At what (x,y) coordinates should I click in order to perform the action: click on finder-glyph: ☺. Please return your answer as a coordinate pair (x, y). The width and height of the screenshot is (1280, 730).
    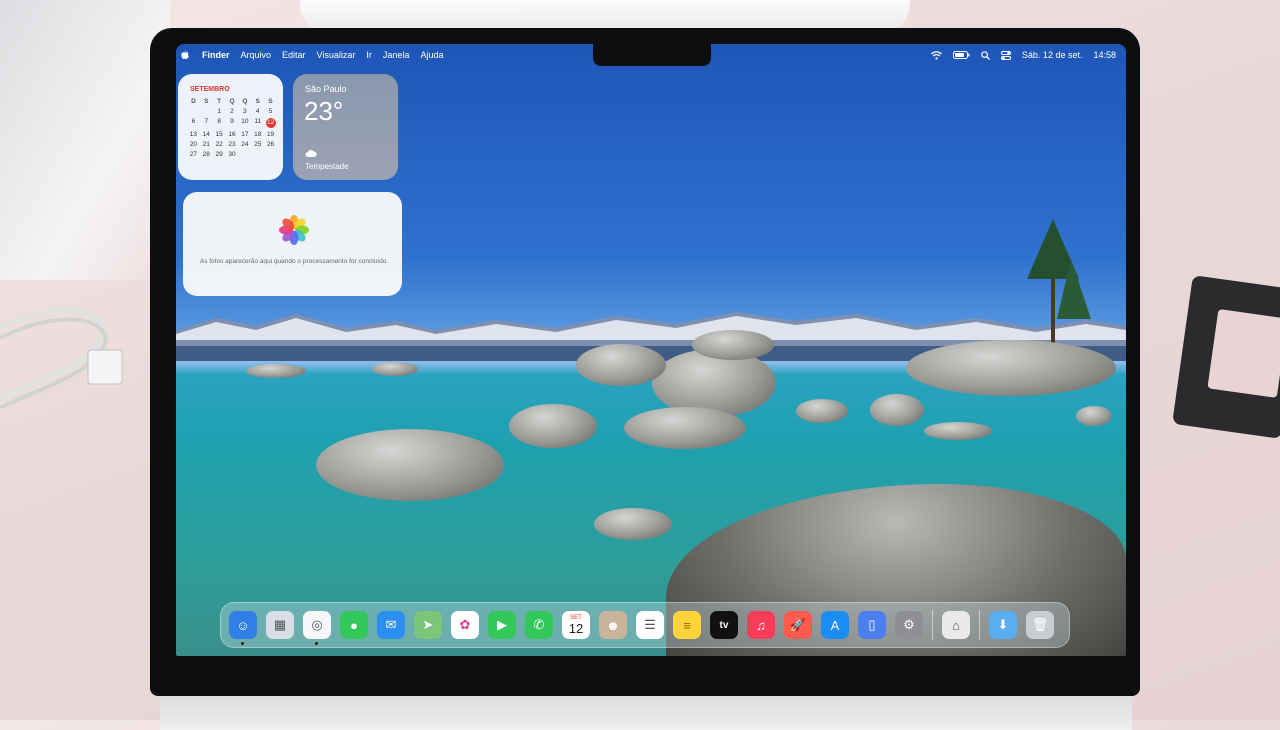
    Looking at the image, I should click on (243, 625).